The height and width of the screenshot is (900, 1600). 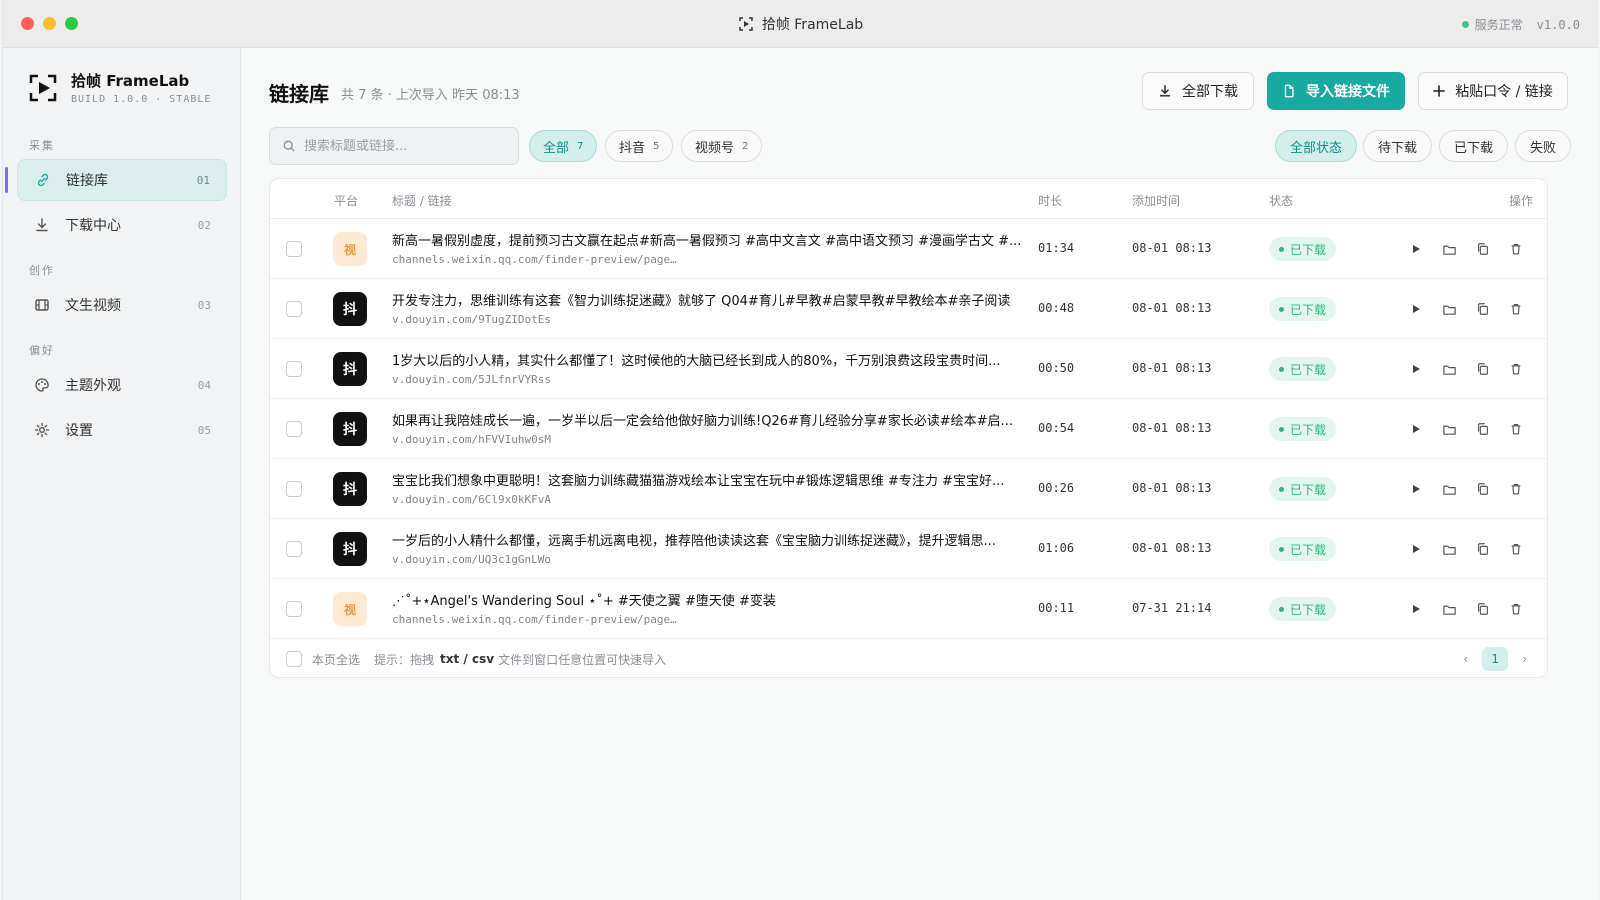 What do you see at coordinates (1156, 201) in the screenshot?
I see `header-added: 添加时间` at bounding box center [1156, 201].